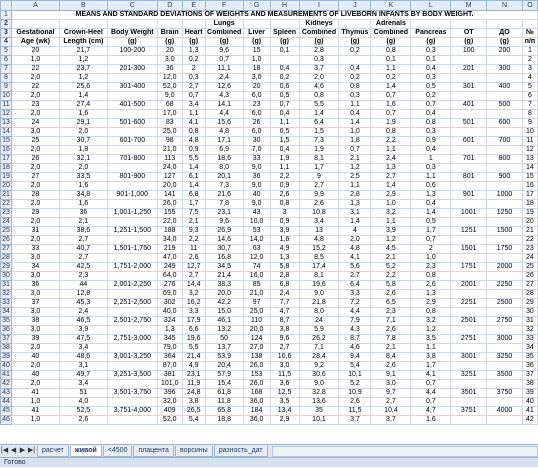 The width and height of the screenshot is (538, 468). Describe the element at coordinates (224, 285) in the screenshot. I see `data-cell: 38,3` at that location.